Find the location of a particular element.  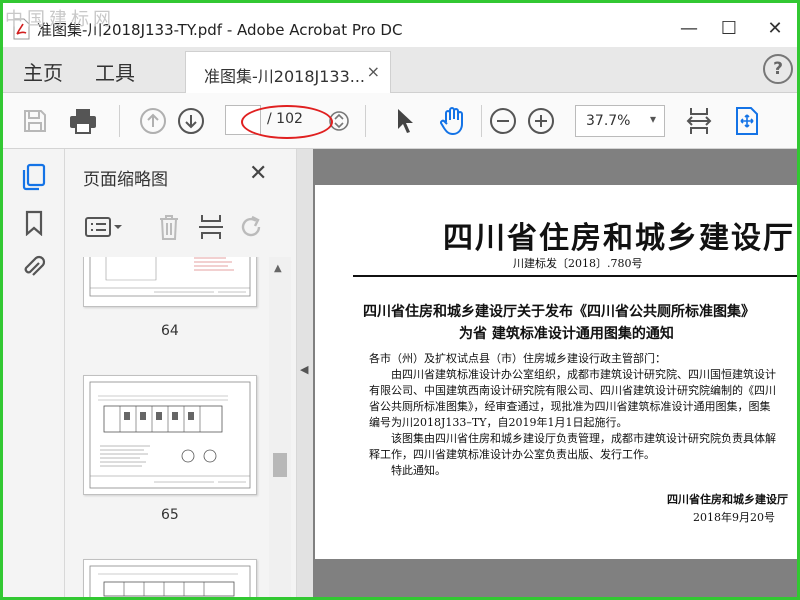

previous-page-button is located at coordinates (153, 121).